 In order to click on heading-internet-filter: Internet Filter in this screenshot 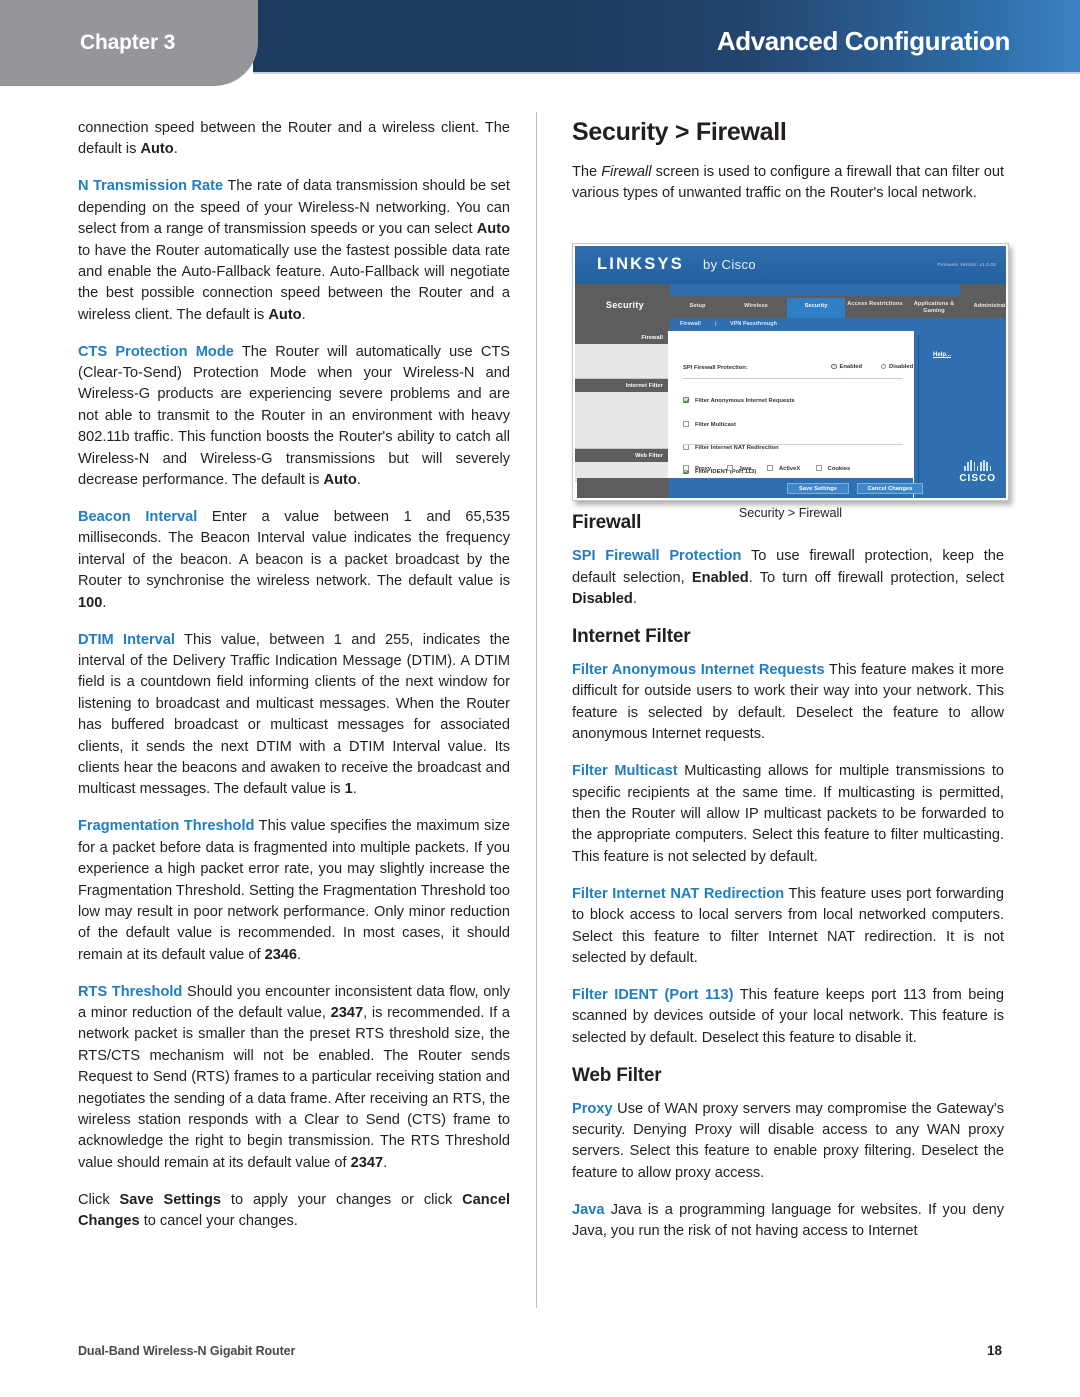, I will do `click(631, 637)`.